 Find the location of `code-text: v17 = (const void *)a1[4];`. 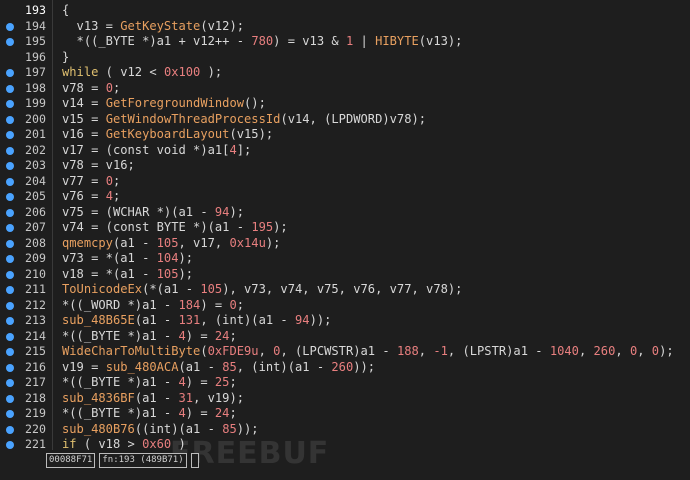

code-text: v17 = (const void *)a1[4]; is located at coordinates (156, 151).